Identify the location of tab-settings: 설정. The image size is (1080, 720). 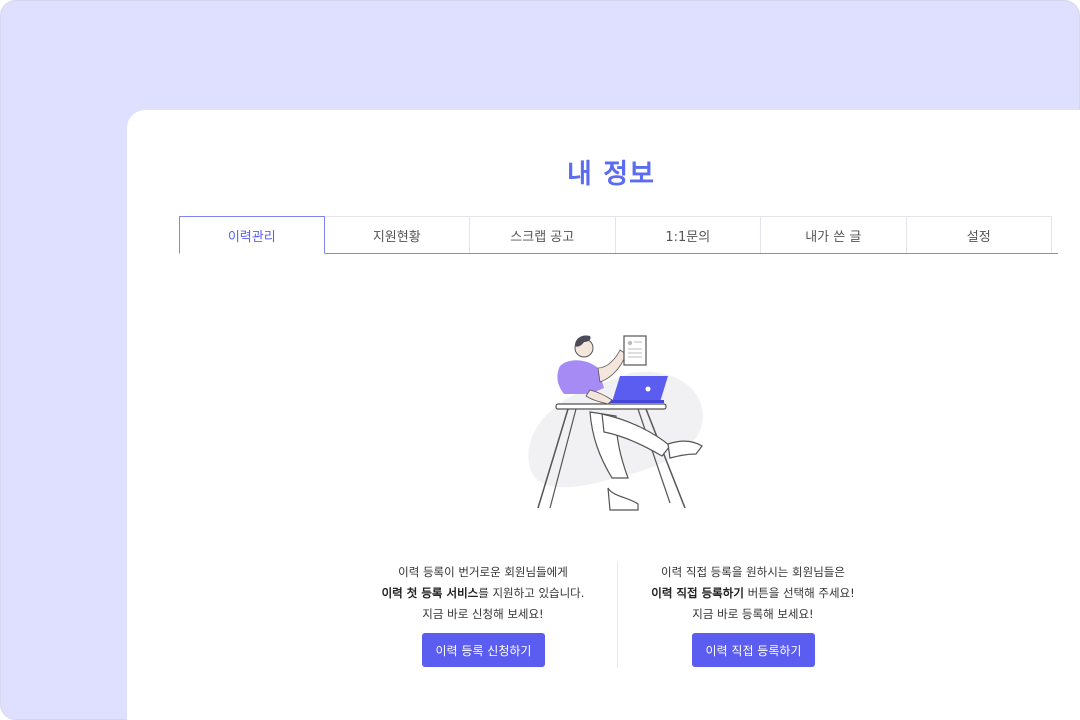
(979, 234).